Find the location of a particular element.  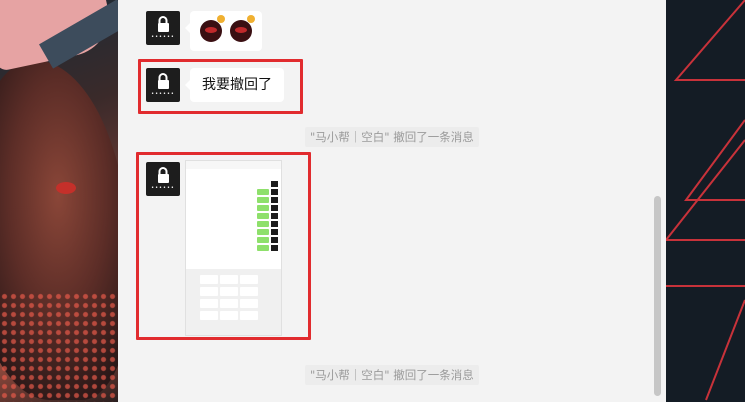

message-emoji: •••••• is located at coordinates (204, 31).